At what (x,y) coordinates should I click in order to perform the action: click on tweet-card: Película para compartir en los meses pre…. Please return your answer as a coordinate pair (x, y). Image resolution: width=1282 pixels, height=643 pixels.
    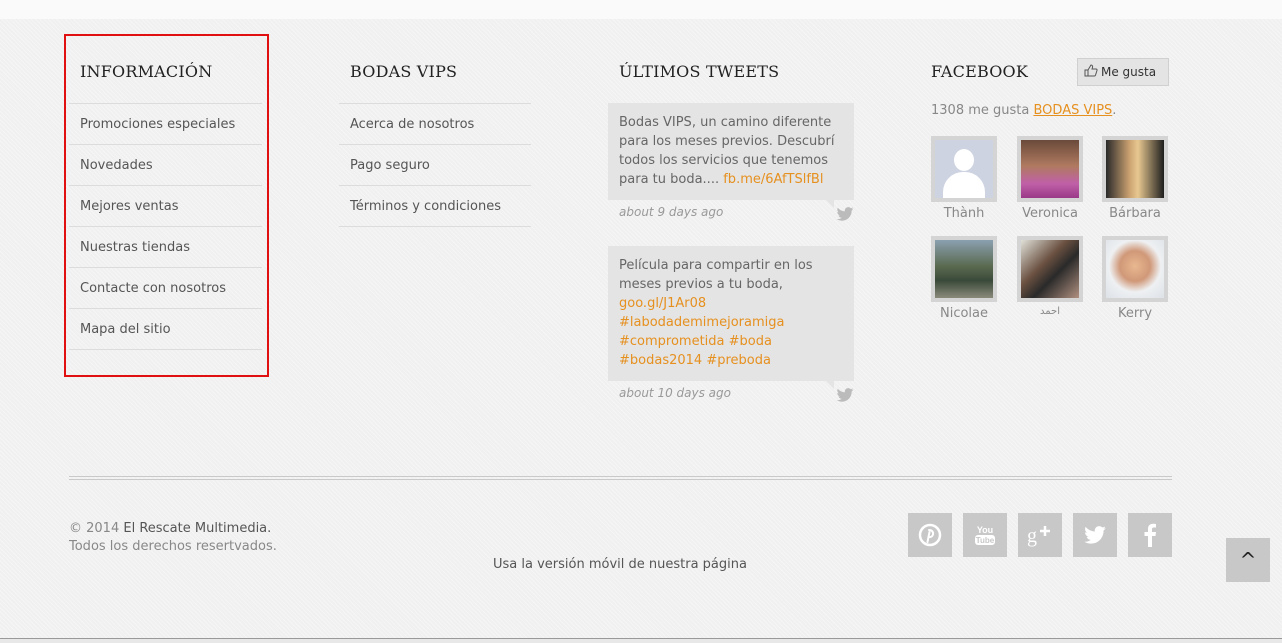
    Looking at the image, I should click on (731, 317).